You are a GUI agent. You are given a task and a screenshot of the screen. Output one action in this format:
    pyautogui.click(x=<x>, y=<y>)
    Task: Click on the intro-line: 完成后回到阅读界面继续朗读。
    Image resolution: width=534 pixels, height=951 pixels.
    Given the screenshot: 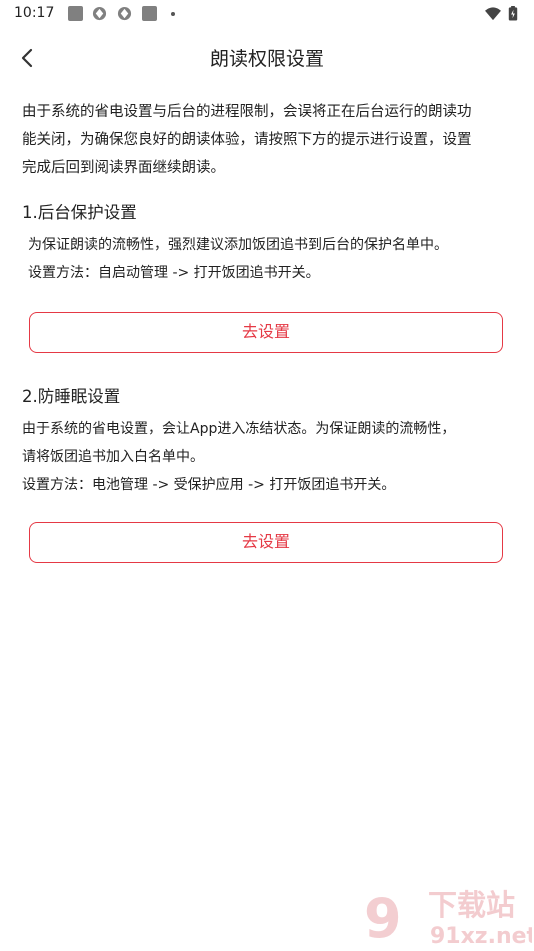 What is the action you would take?
    pyautogui.click(x=123, y=168)
    